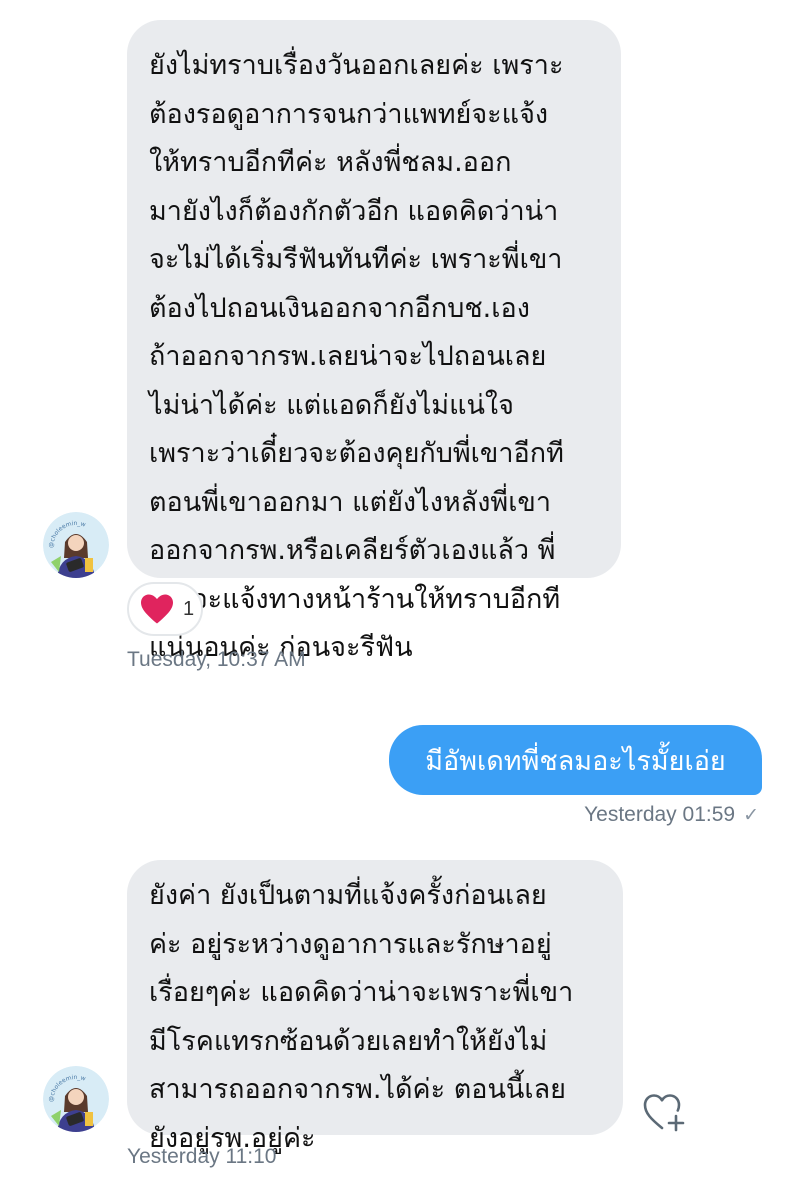  What do you see at coordinates (356, 259) in the screenshot?
I see `message-line: จะไม่ได้เริ่มรีฟันทันทีค่ะ เพราะพี่เขา` at bounding box center [356, 259].